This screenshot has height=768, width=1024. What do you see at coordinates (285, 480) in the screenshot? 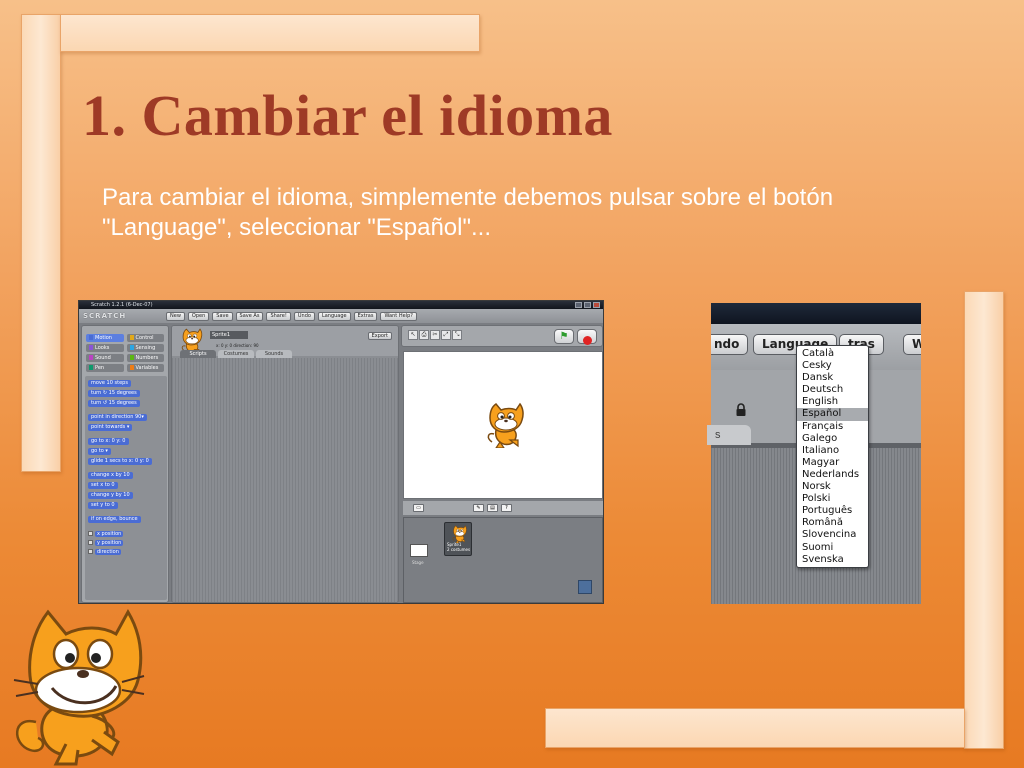
I see `scripts-canvas` at bounding box center [285, 480].